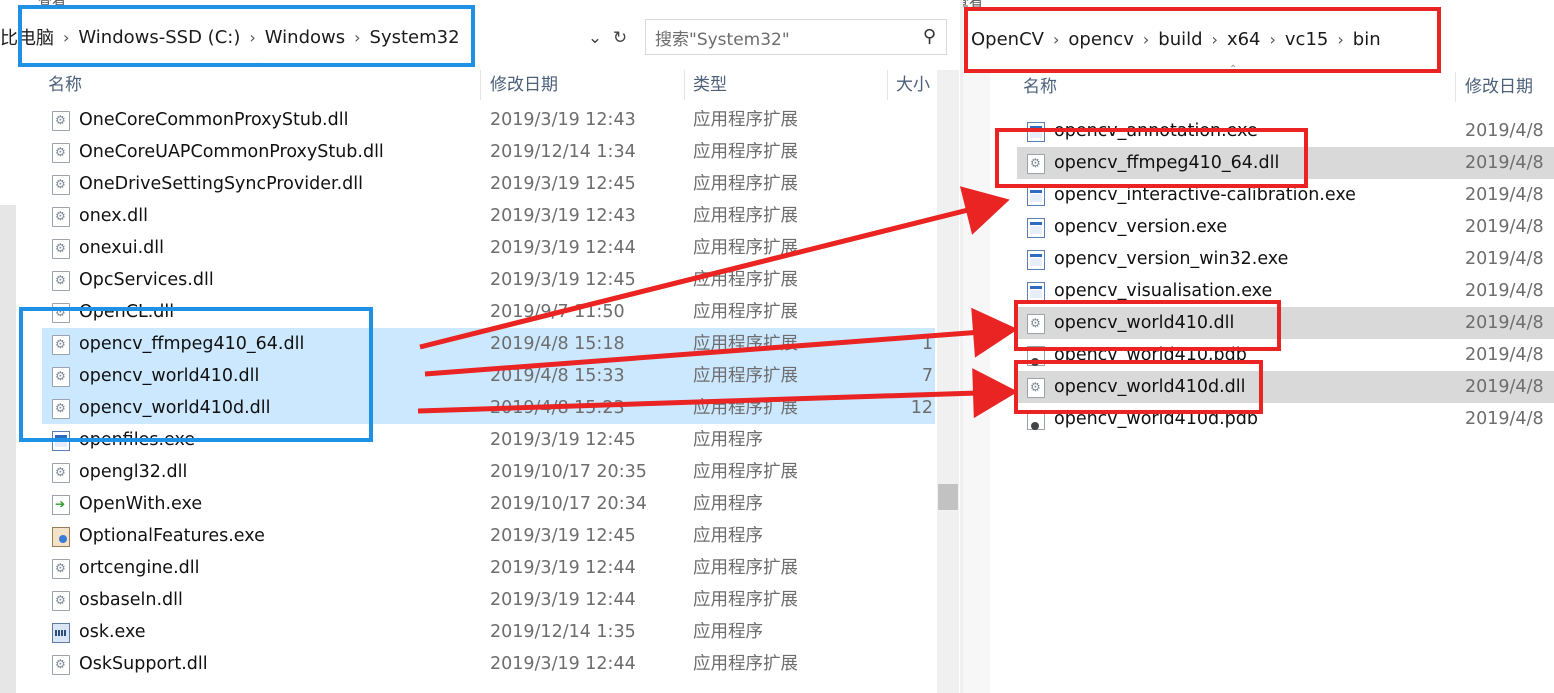 Image resolution: width=1554 pixels, height=693 pixels. I want to click on breadcrumb-build: build, so click(1180, 39).